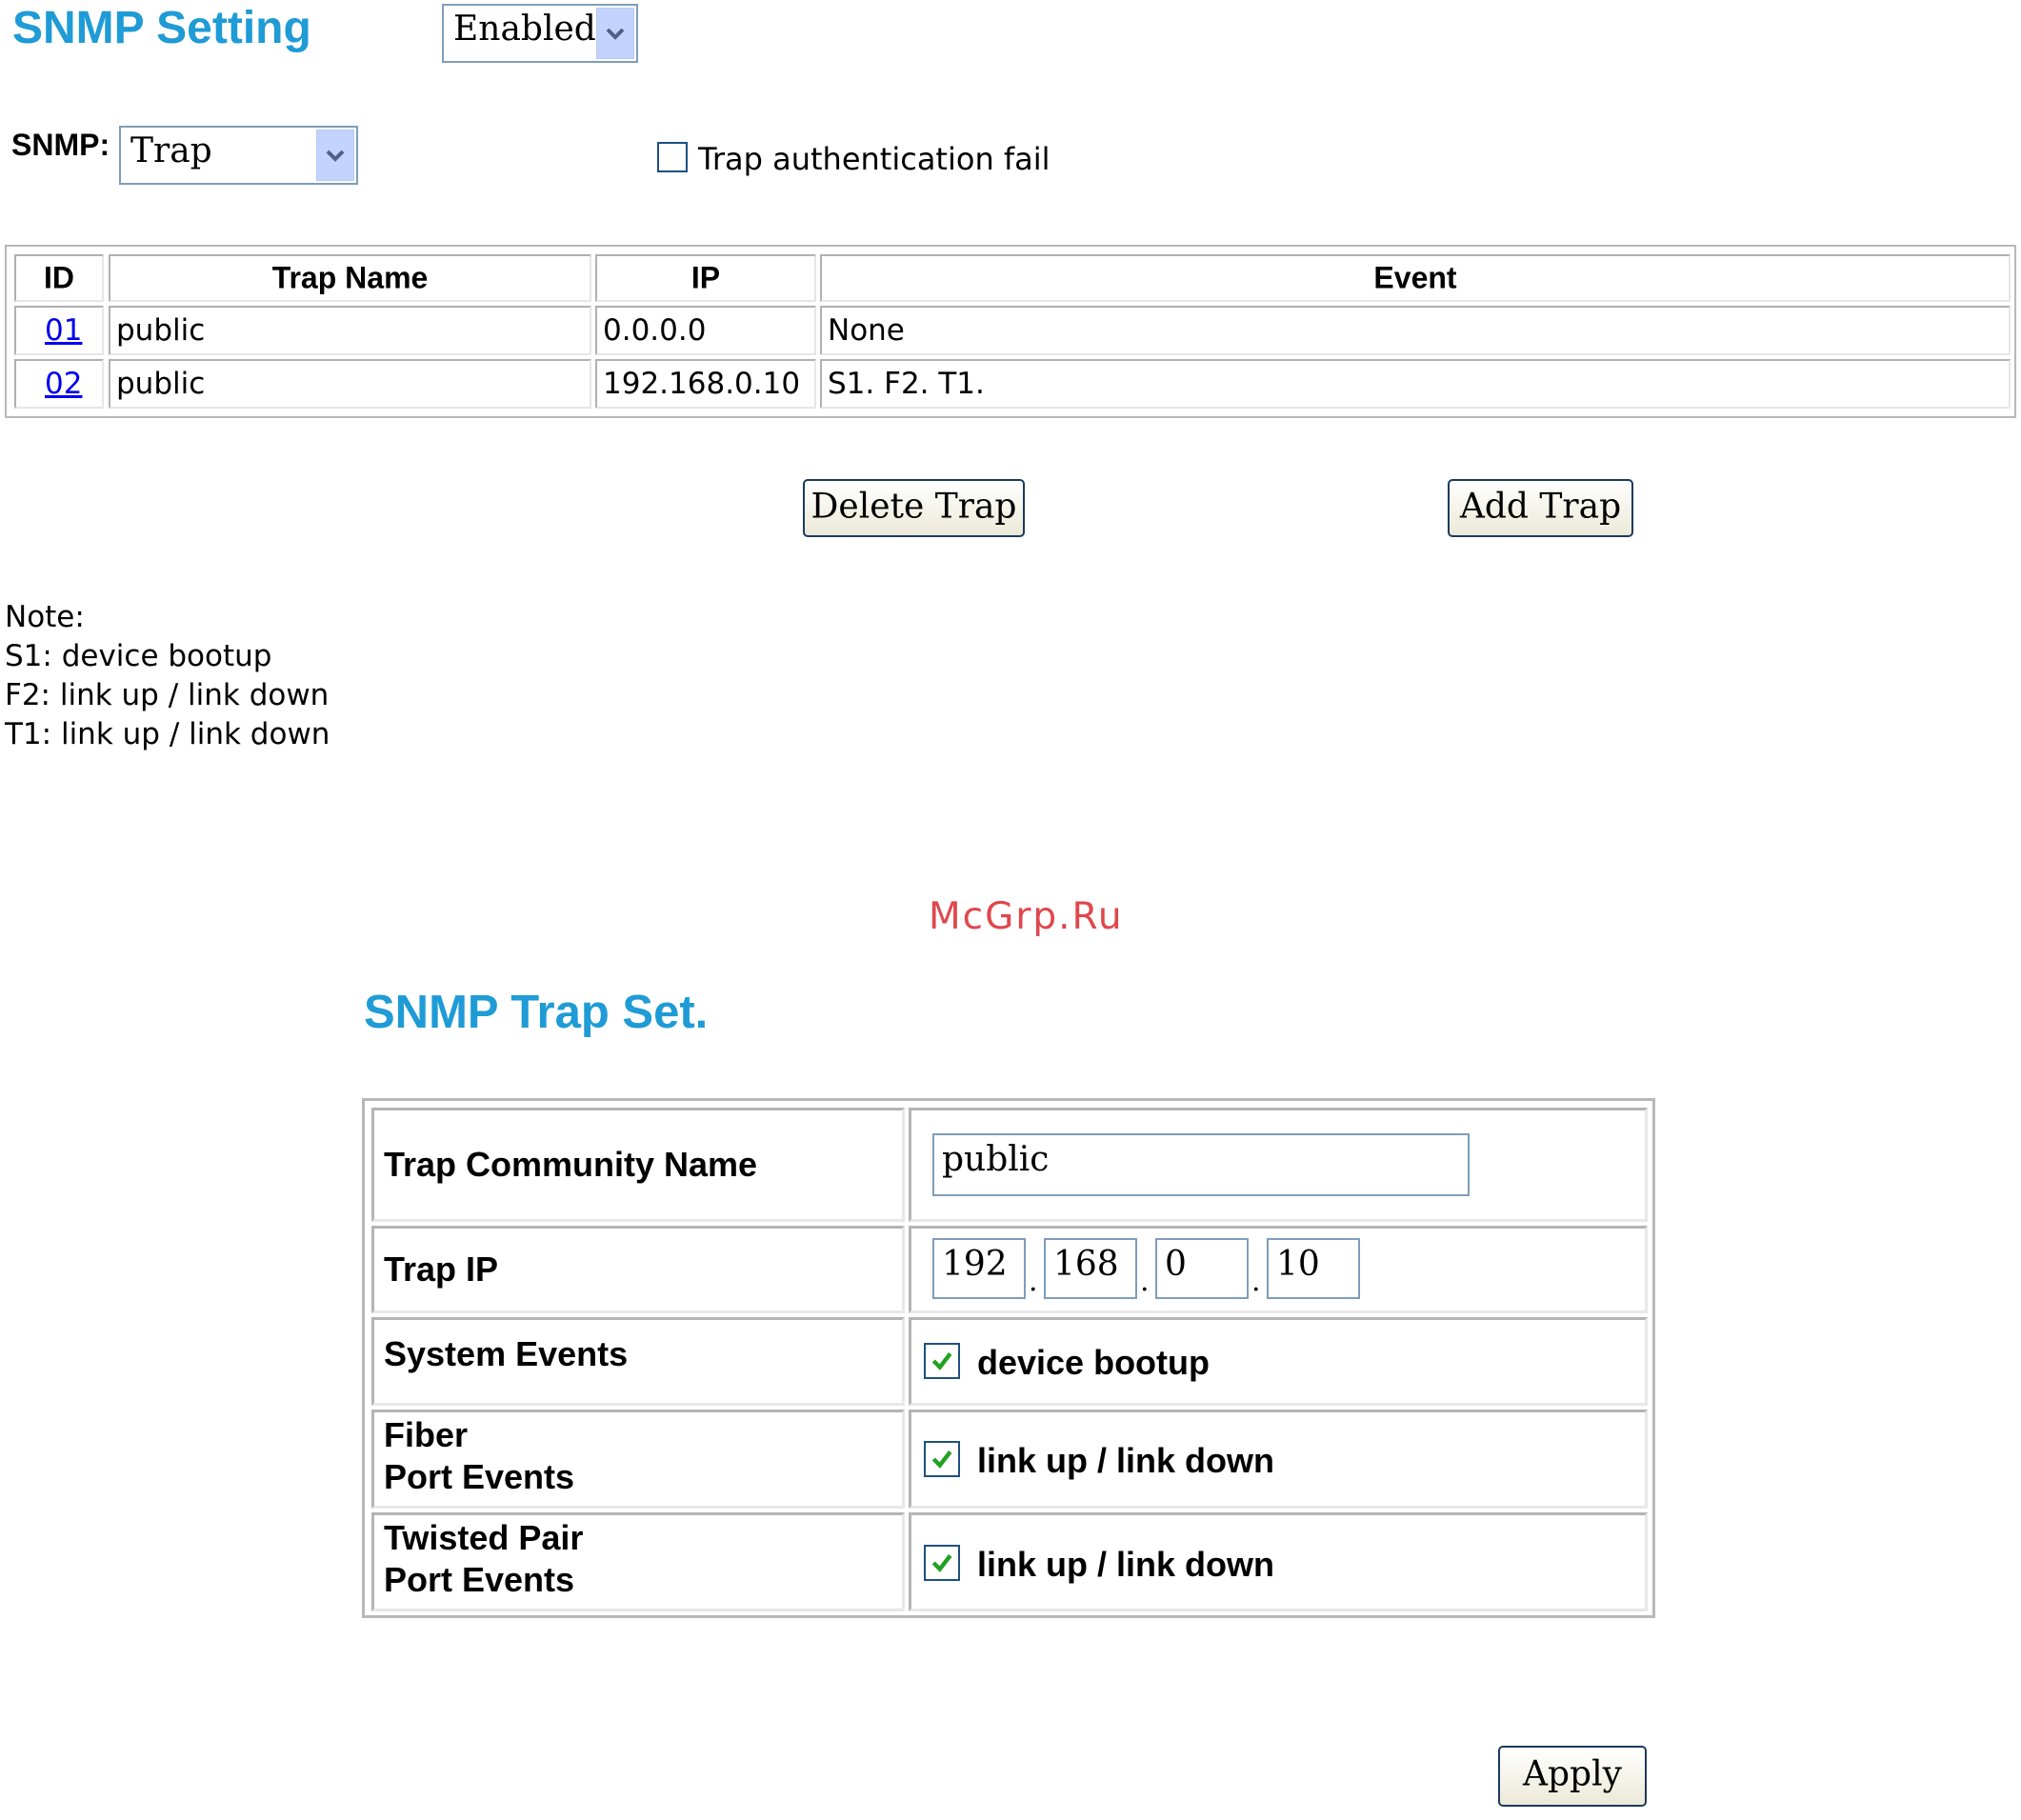 Image resolution: width=2021 pixels, height=1820 pixels. What do you see at coordinates (705, 330) in the screenshot?
I see `trap-ip-cell: 0.0.0.0` at bounding box center [705, 330].